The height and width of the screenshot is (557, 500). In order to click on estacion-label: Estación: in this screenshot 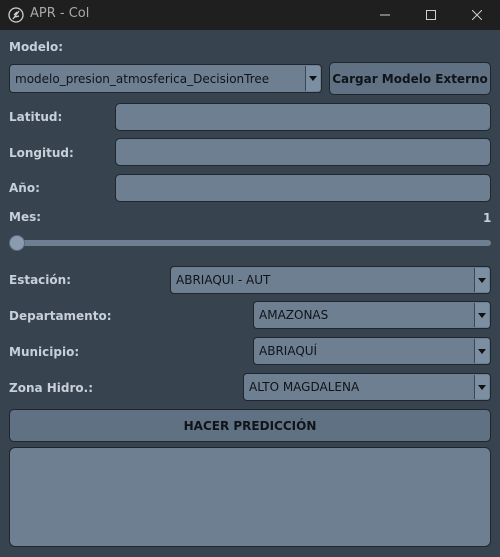, I will do `click(40, 280)`.